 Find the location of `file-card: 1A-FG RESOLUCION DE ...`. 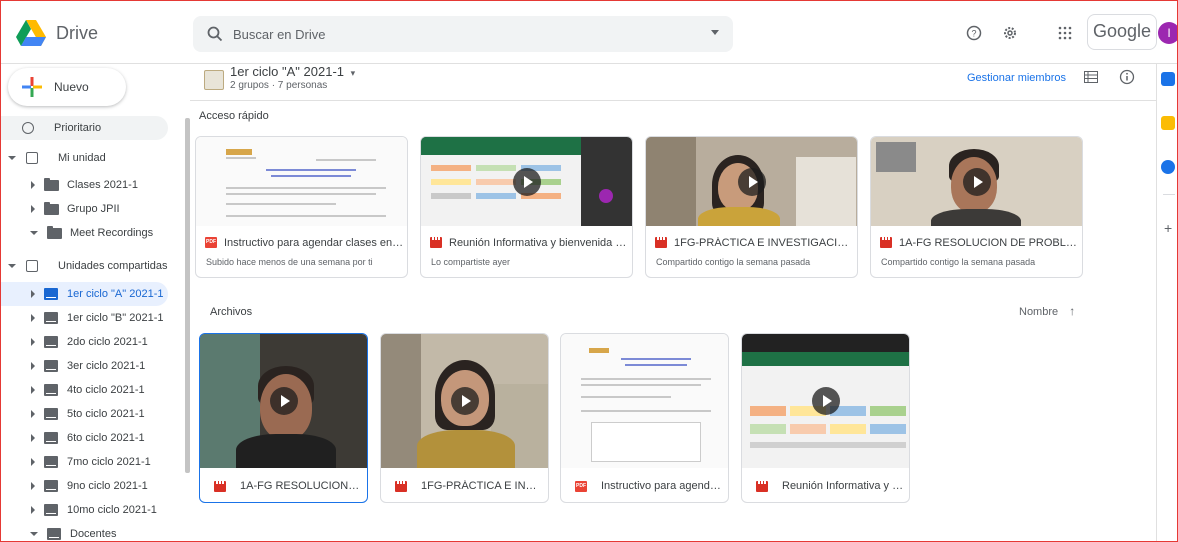

file-card: 1A-FG RESOLUCION DE ... is located at coordinates (283, 418).